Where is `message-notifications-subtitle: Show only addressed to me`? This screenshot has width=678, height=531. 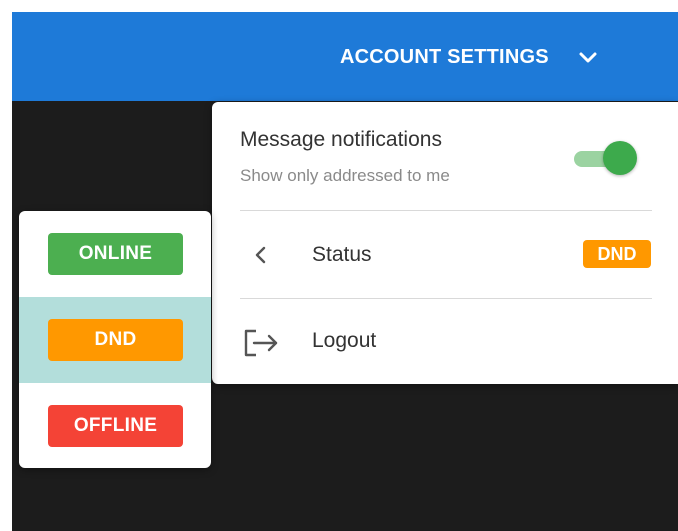
message-notifications-subtitle: Show only addressed to me is located at coordinates (345, 175).